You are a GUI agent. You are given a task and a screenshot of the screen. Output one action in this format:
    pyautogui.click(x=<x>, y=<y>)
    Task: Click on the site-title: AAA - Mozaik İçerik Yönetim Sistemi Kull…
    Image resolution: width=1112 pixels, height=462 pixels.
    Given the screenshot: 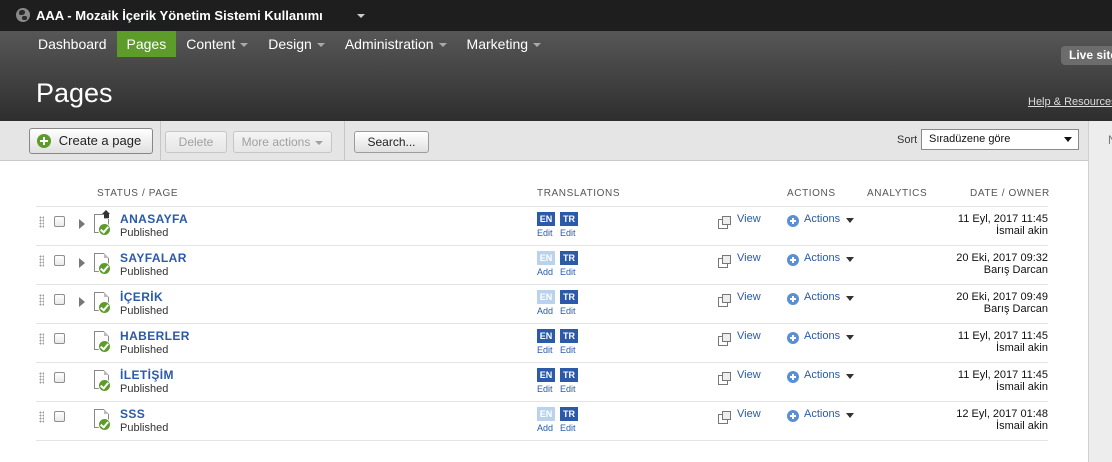 What is the action you would take?
    pyautogui.click(x=179, y=15)
    